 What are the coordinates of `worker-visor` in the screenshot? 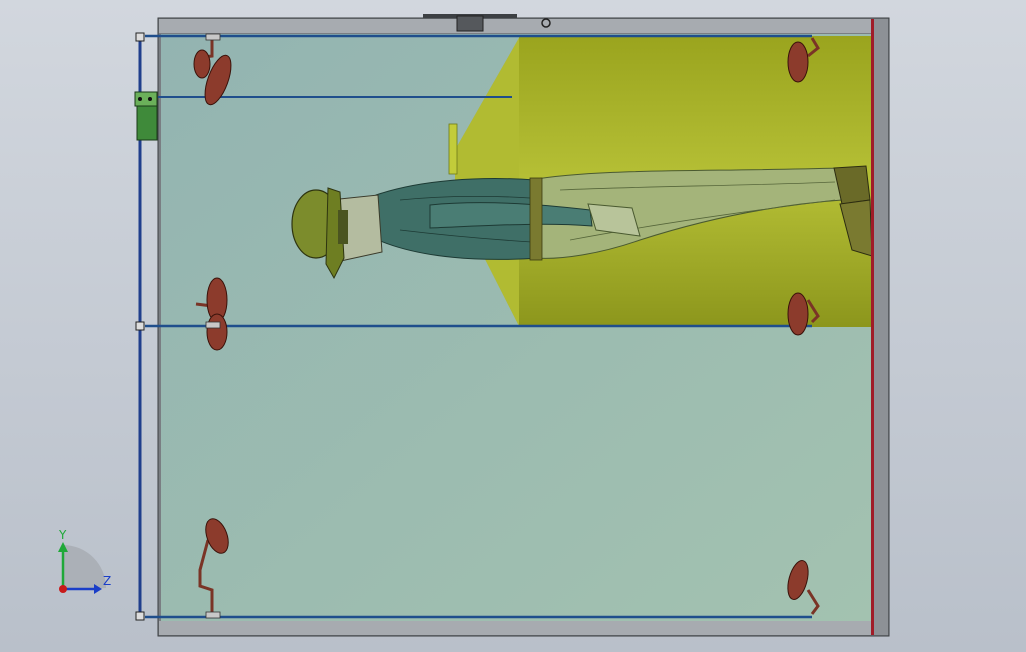 It's located at (343, 227).